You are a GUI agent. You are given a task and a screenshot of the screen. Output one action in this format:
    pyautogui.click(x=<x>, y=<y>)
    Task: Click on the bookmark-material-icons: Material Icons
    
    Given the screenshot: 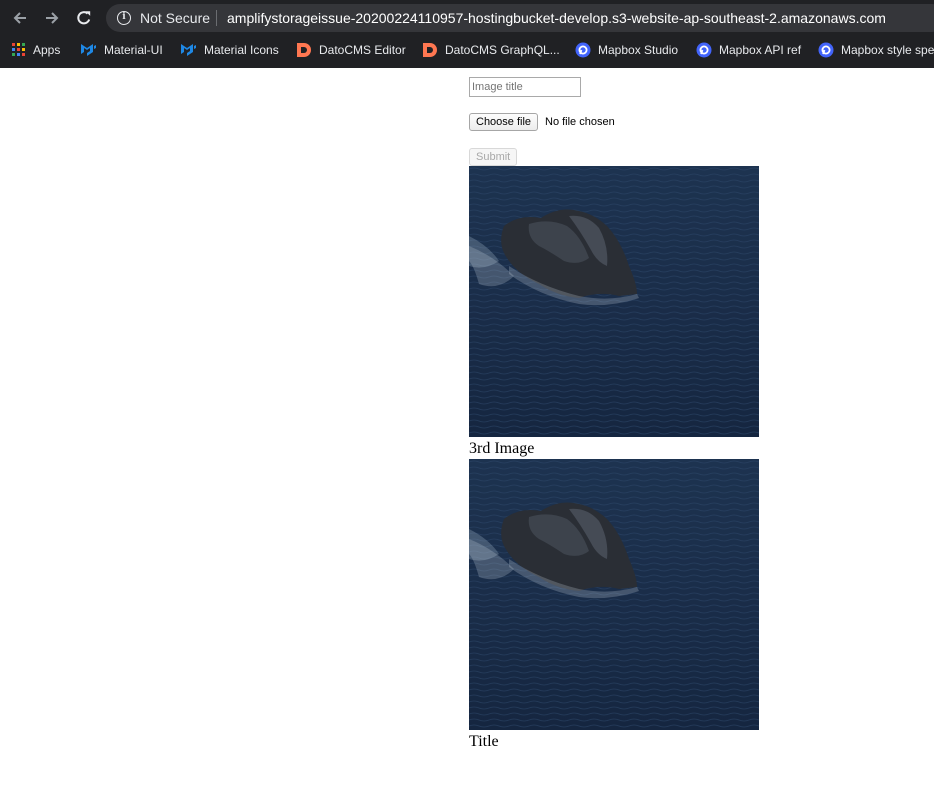 What is the action you would take?
    pyautogui.click(x=229, y=50)
    